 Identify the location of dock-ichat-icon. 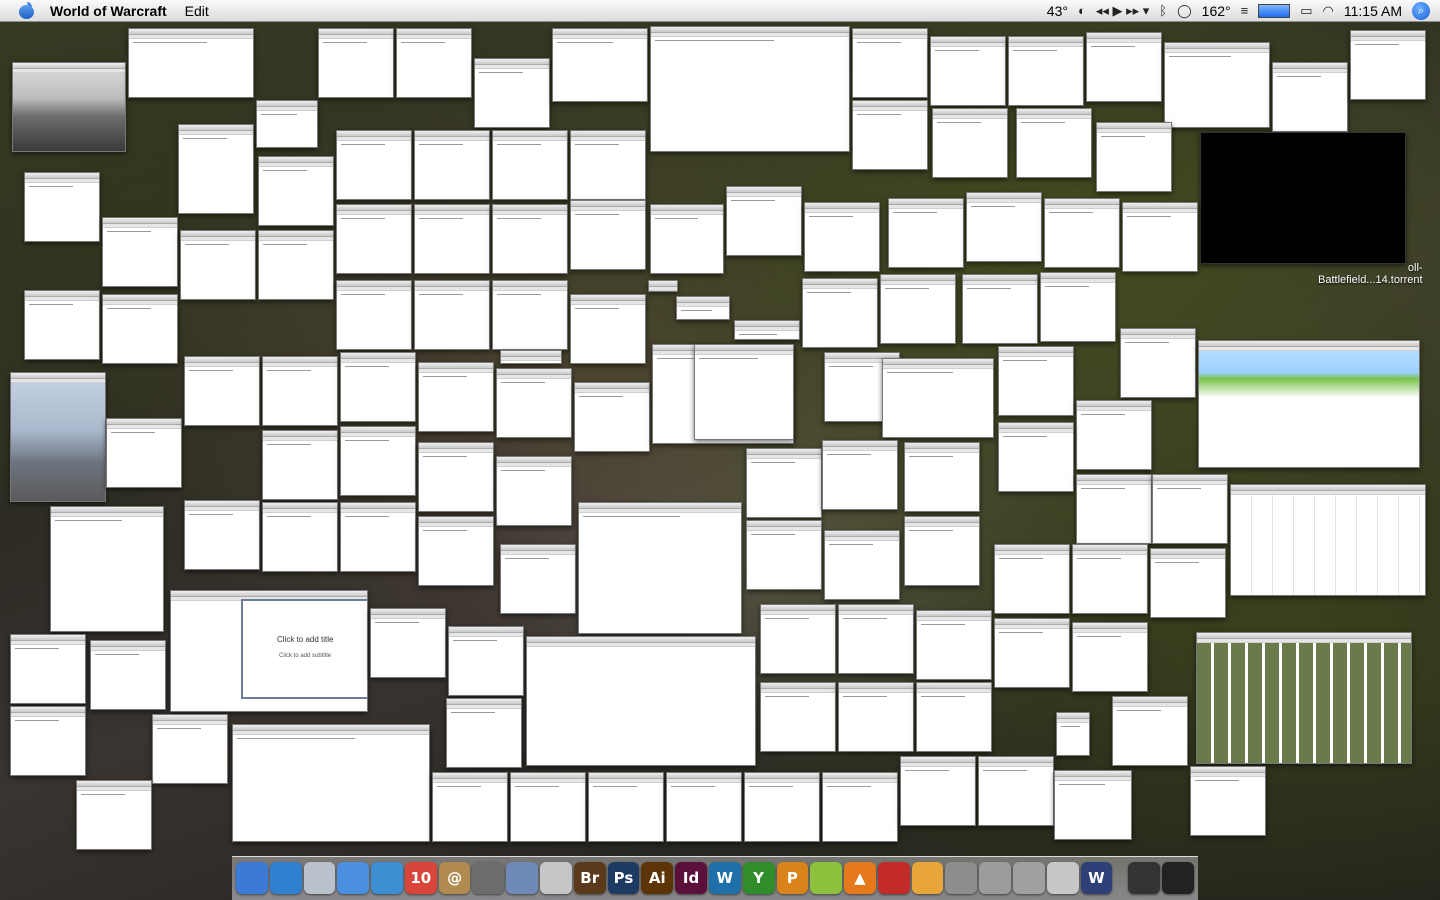
(353, 878).